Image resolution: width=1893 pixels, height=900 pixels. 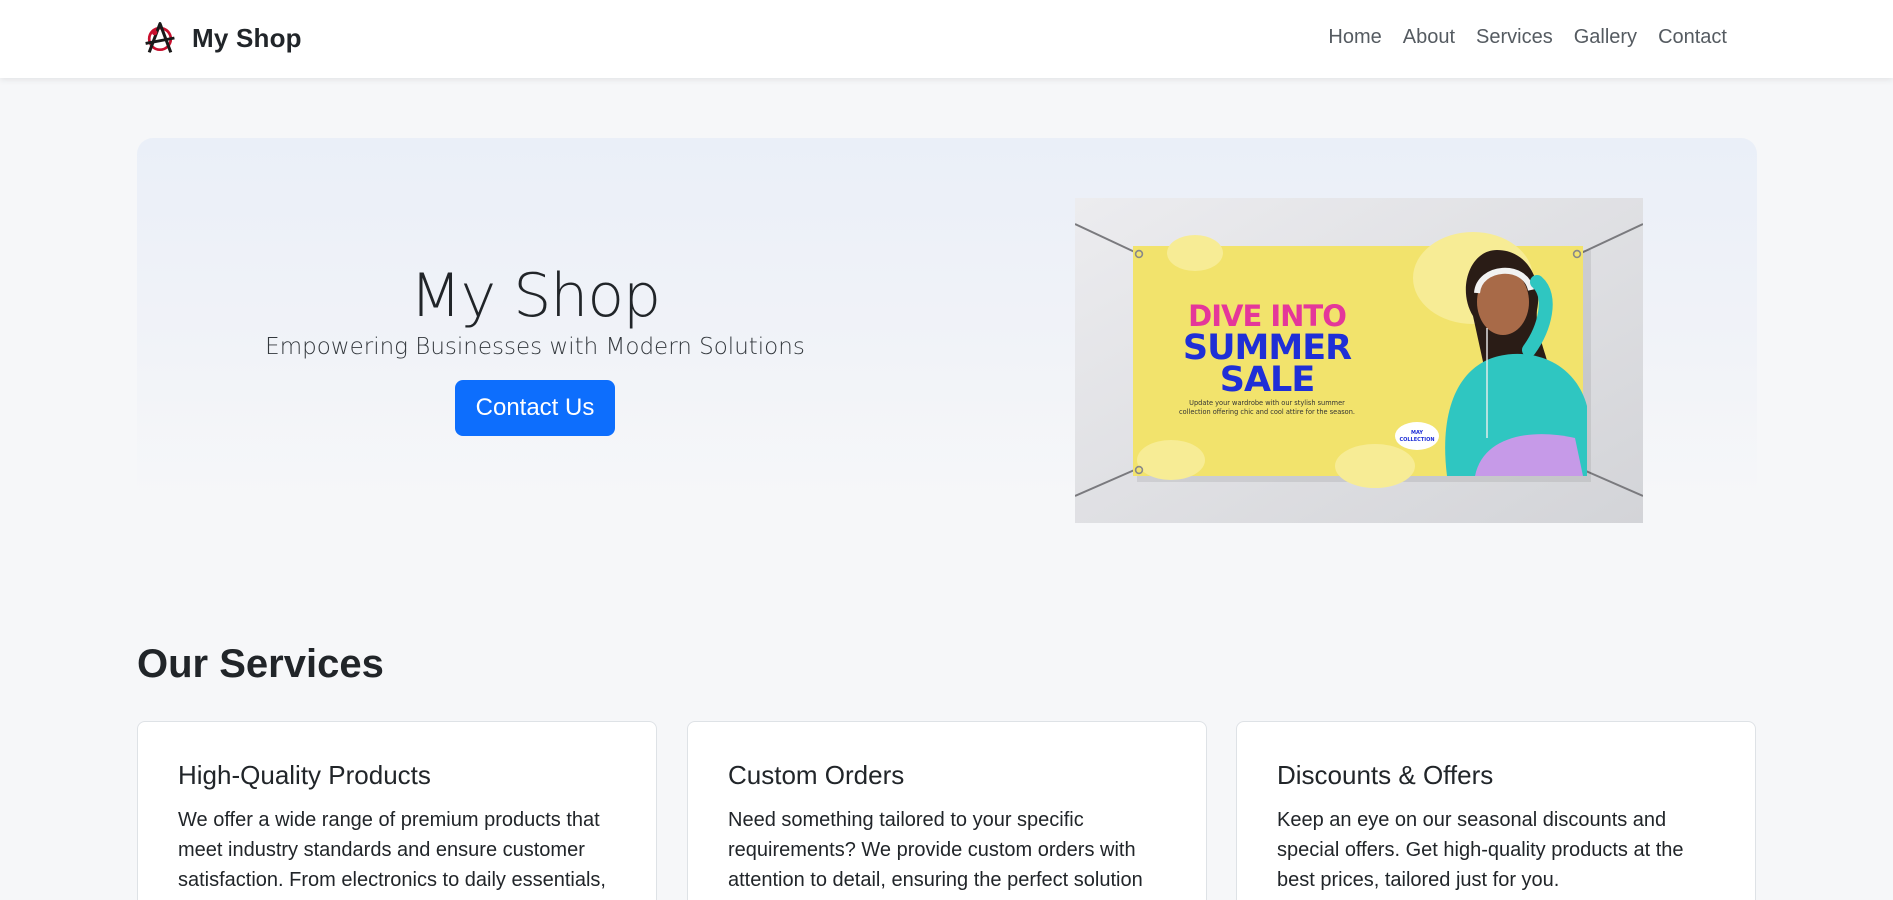 What do you see at coordinates (160, 37) in the screenshot?
I see `anarchy-logo-icon` at bounding box center [160, 37].